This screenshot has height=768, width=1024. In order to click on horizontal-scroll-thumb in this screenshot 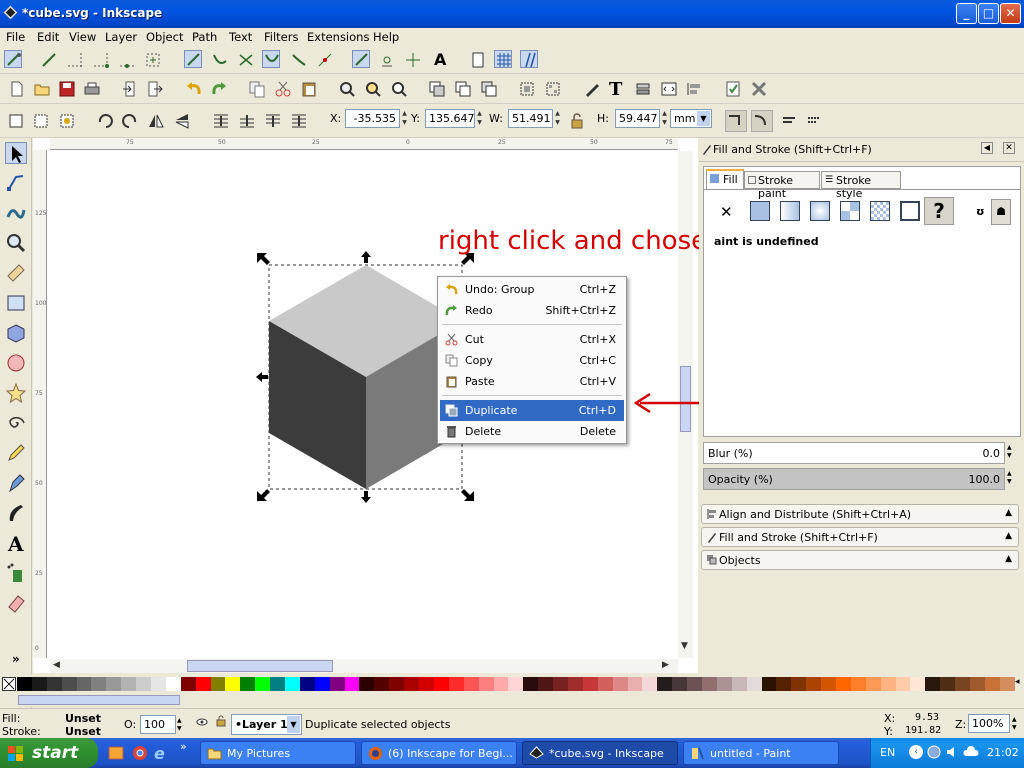, I will do `click(260, 666)`.